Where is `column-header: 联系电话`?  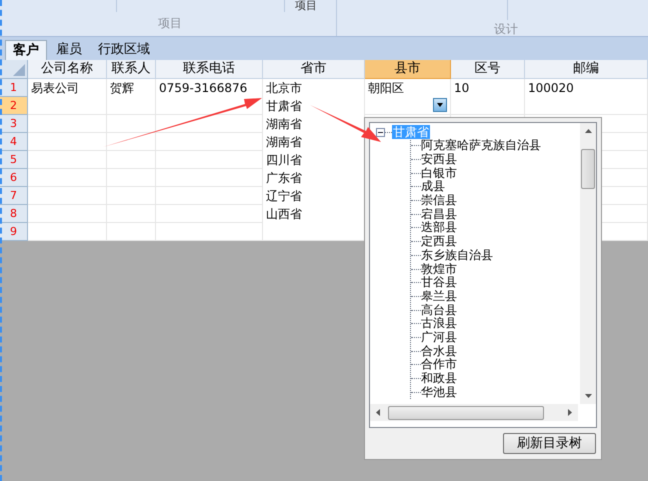
column-header: 联系电话 is located at coordinates (209, 69).